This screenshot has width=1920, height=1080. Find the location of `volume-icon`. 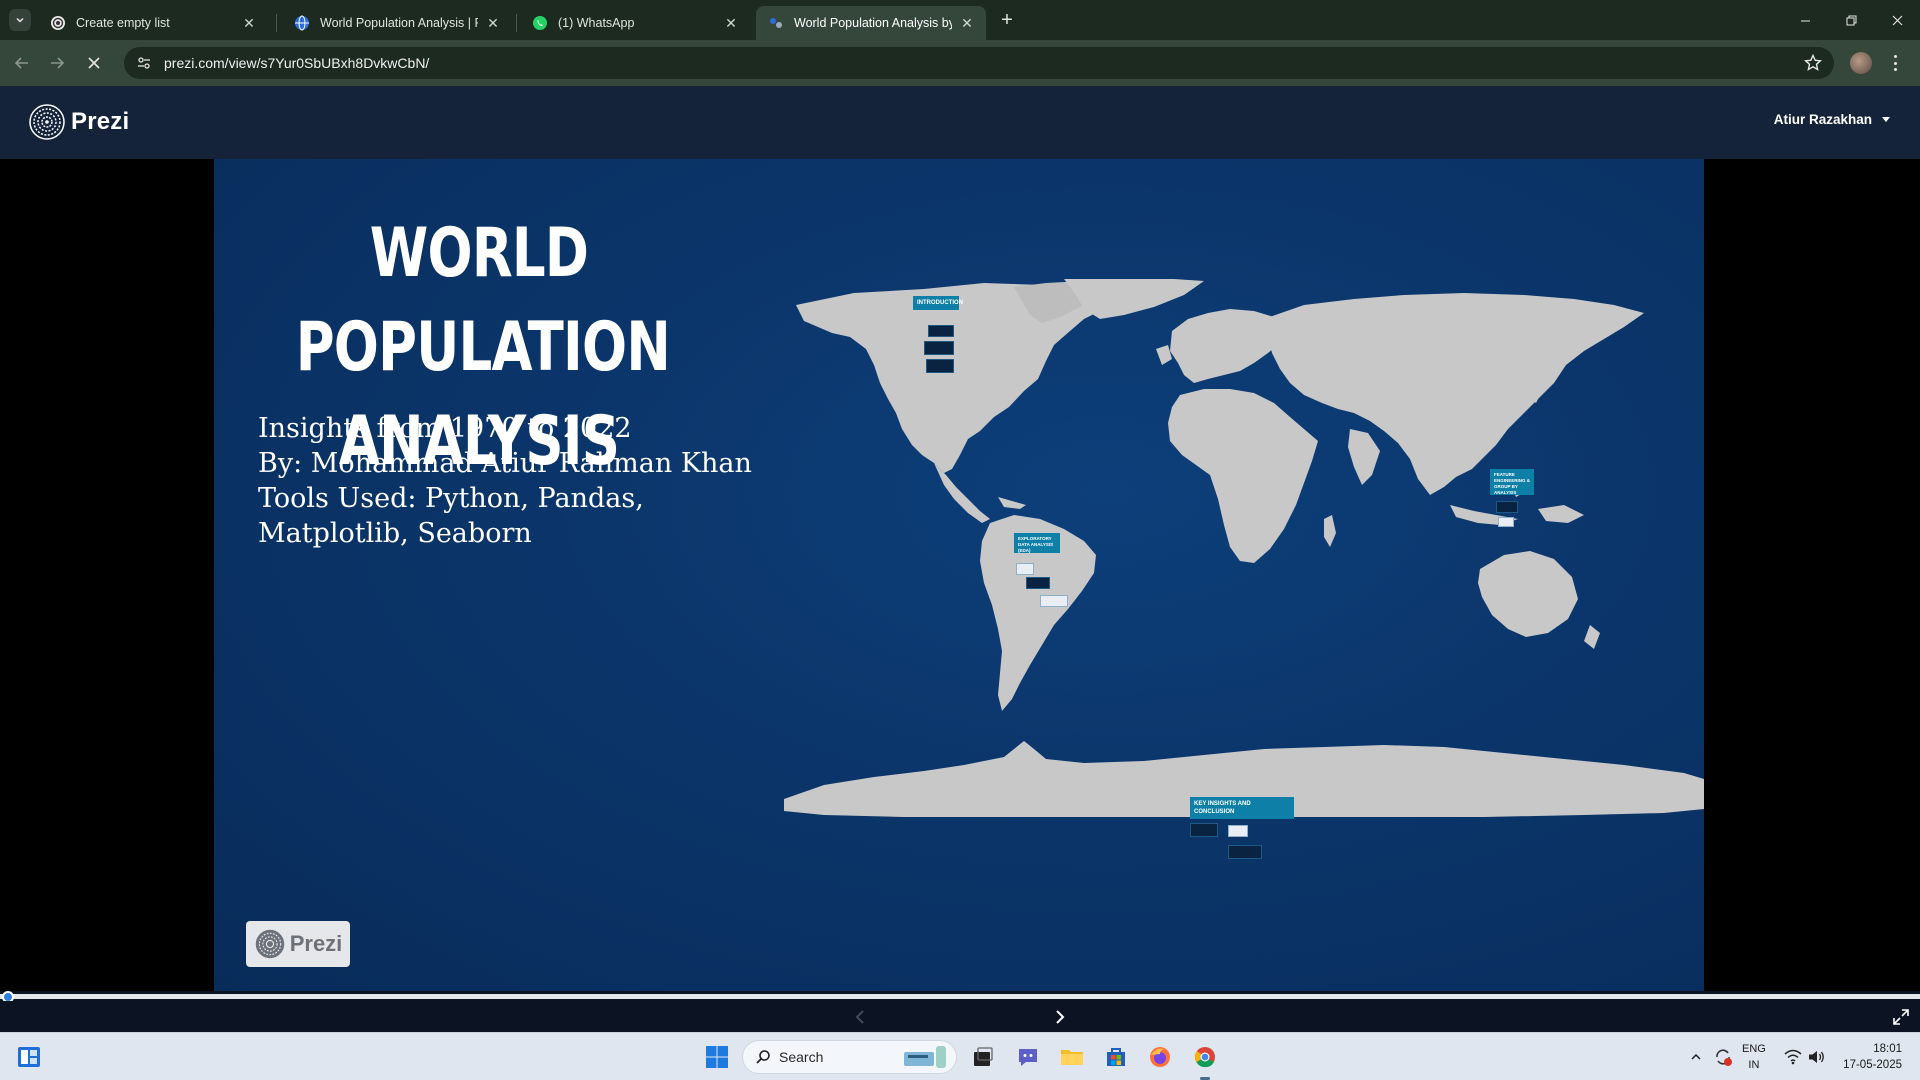

volume-icon is located at coordinates (1817, 1057).